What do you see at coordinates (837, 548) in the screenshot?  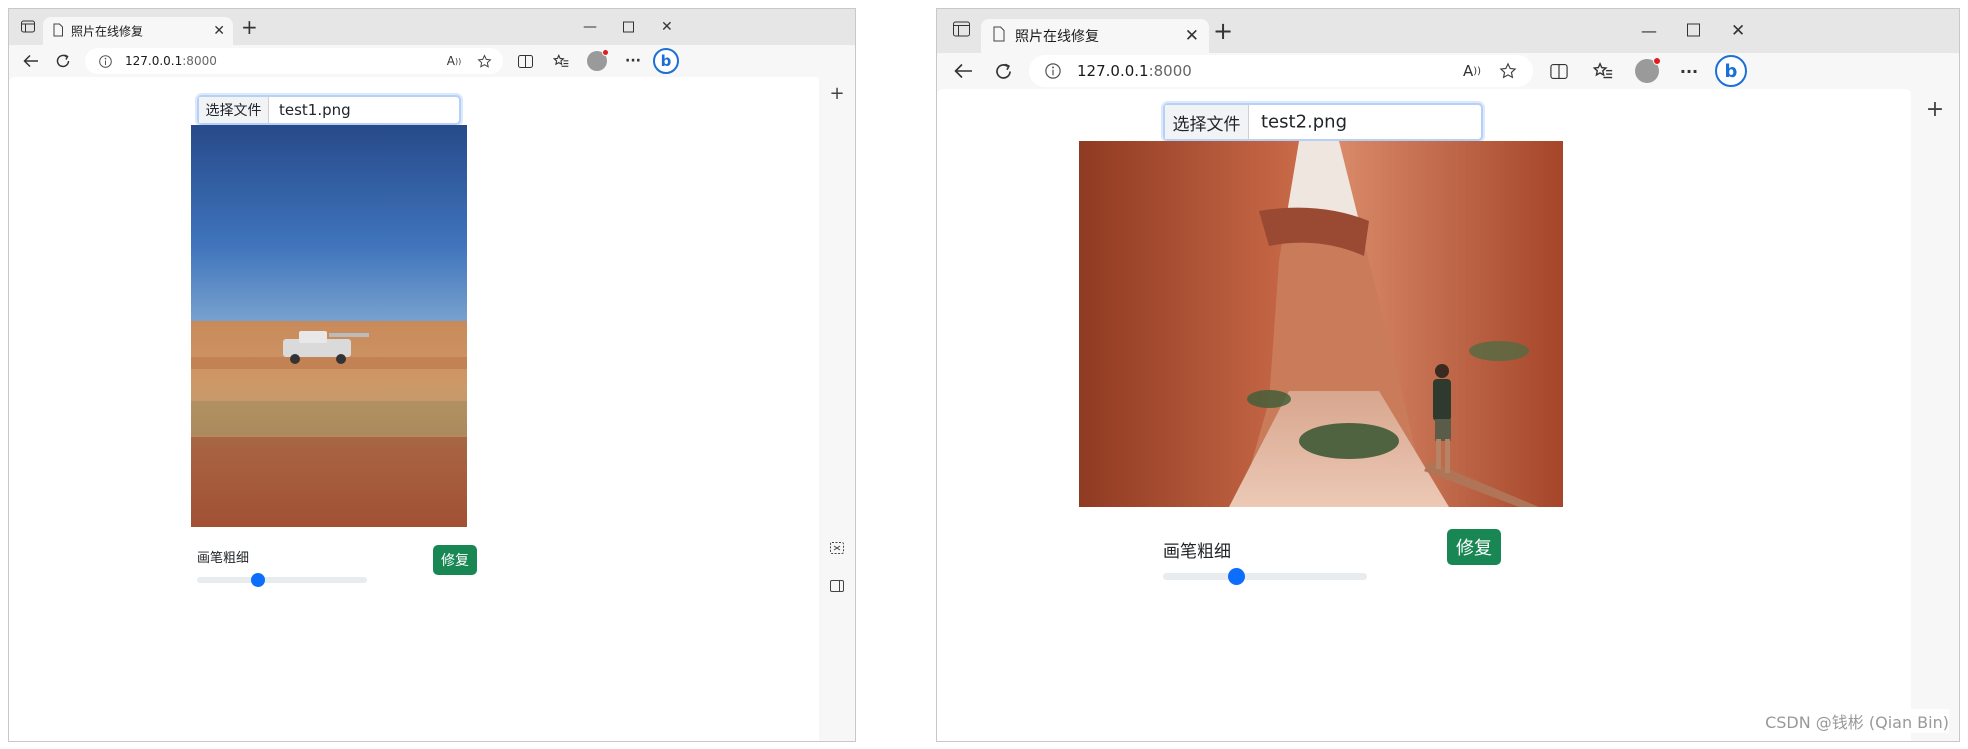 I see `screenshot-icon` at bounding box center [837, 548].